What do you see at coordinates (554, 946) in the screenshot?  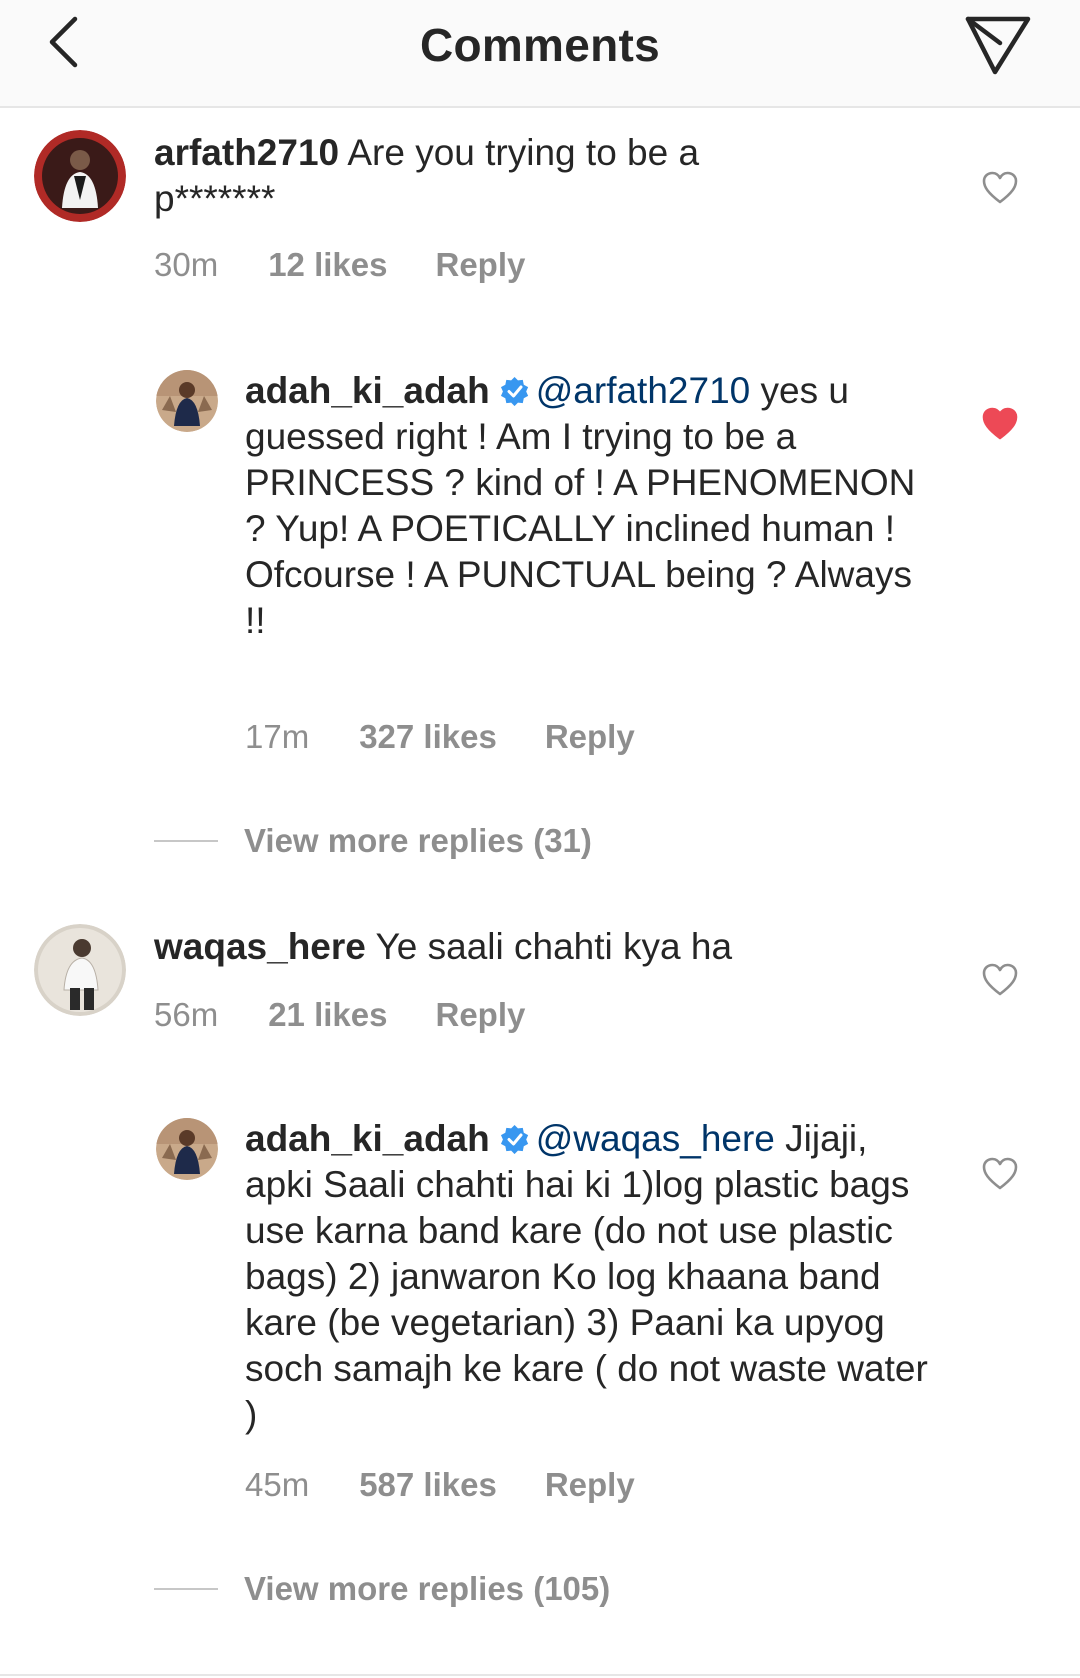 I see `comment-text: Ye saali chahti kya ha` at bounding box center [554, 946].